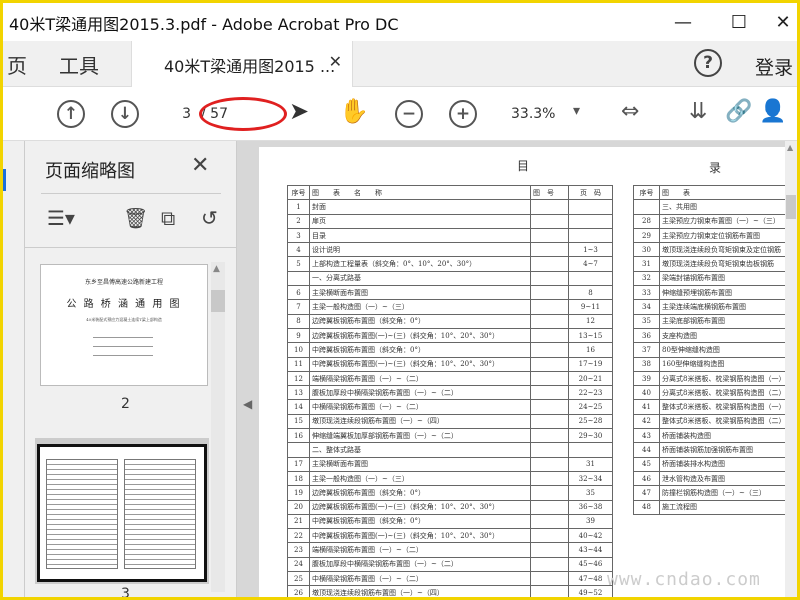  I want to click on document-scrollbar: ▲, so click(791, 369).